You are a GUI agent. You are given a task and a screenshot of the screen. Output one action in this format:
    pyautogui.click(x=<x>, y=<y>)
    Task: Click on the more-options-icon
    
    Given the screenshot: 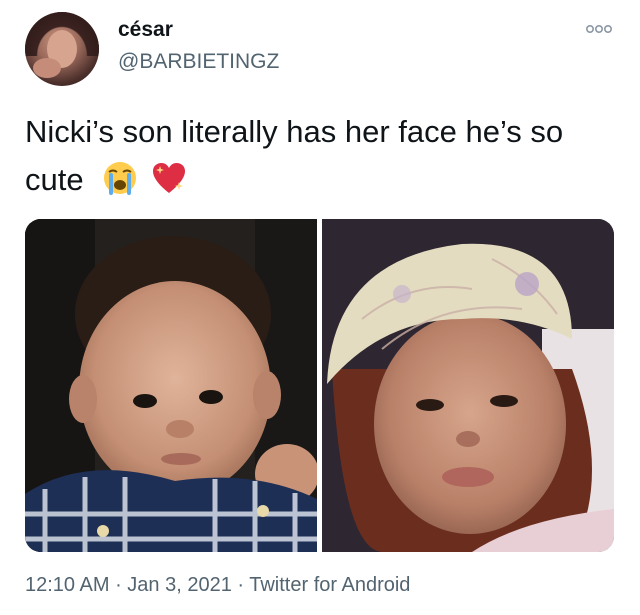 What is the action you would take?
    pyautogui.click(x=599, y=29)
    